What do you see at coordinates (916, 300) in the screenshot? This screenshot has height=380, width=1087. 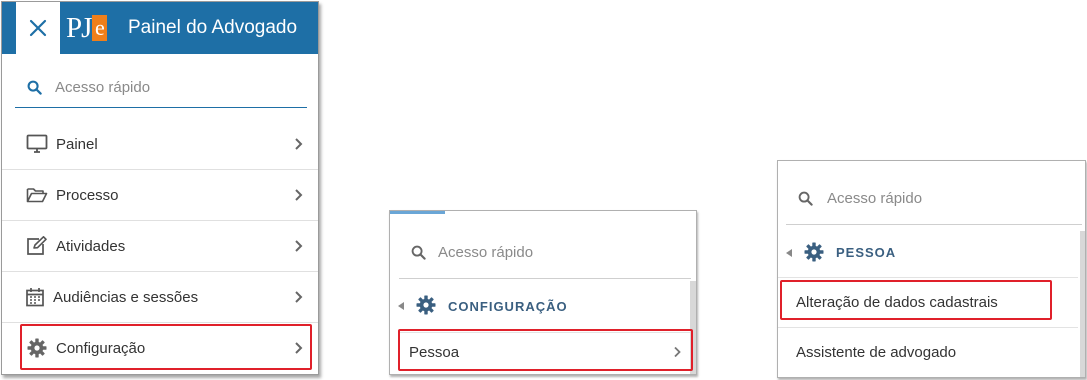 I see `highlight-alteracao-dados` at bounding box center [916, 300].